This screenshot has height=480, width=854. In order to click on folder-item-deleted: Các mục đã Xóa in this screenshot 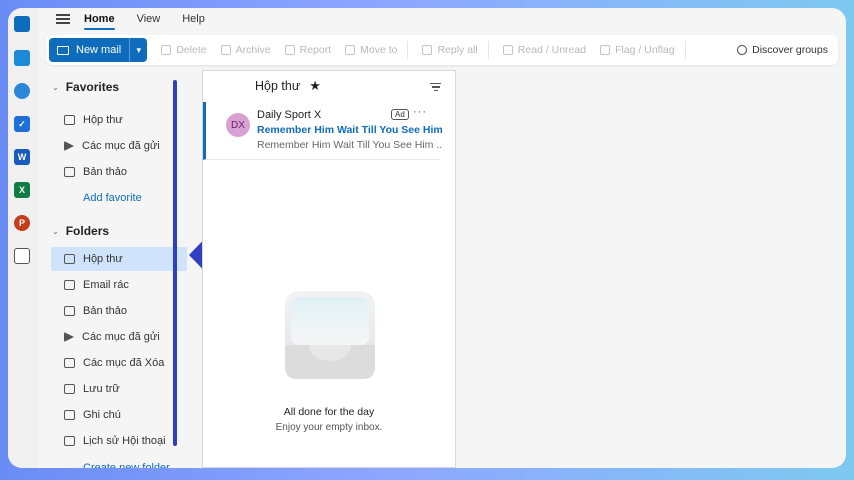, I will do `click(119, 363)`.